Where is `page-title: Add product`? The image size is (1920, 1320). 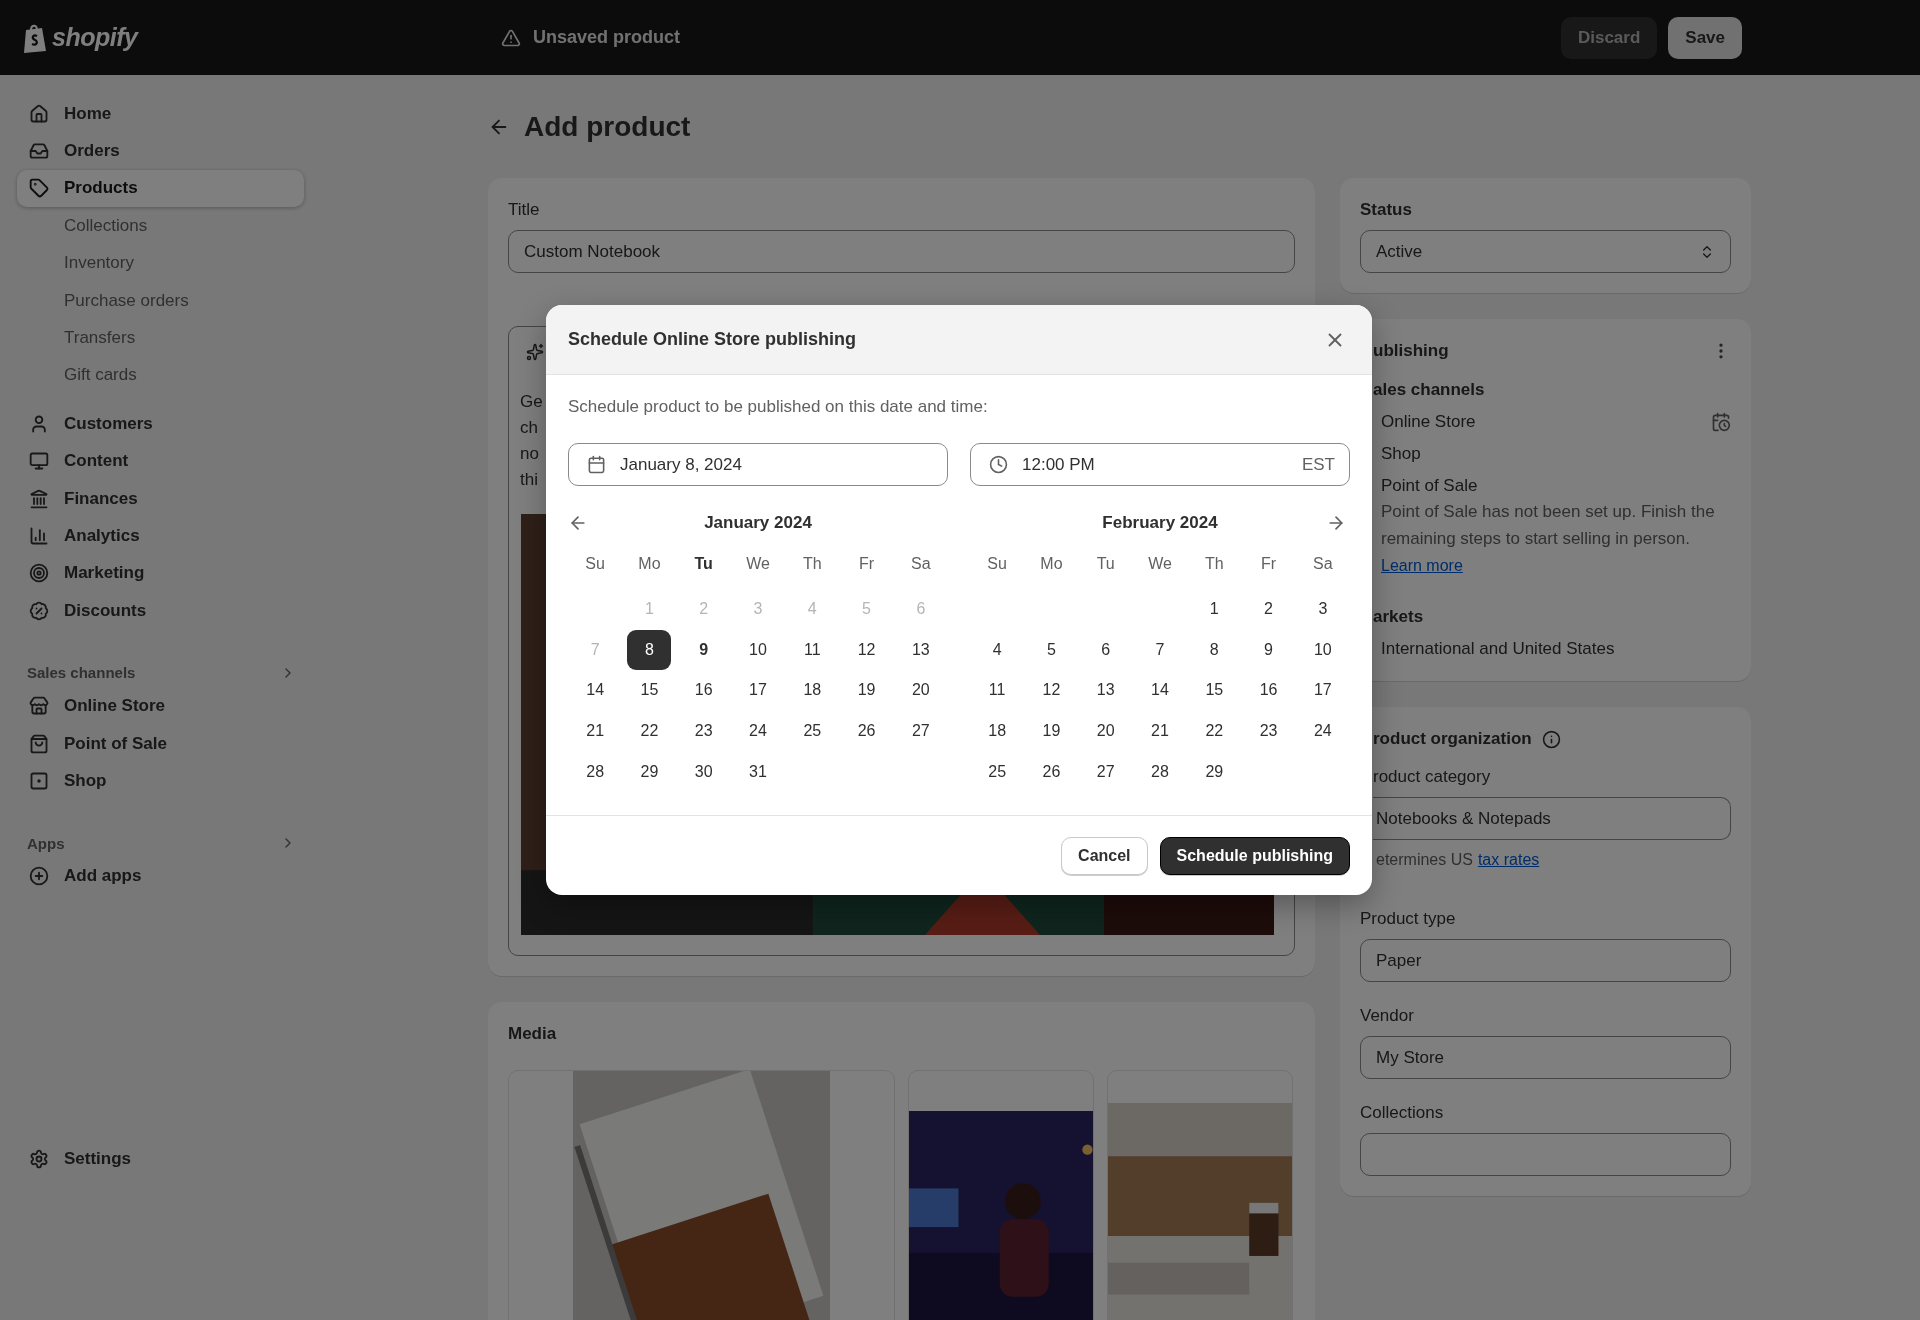
page-title: Add product is located at coordinates (607, 127).